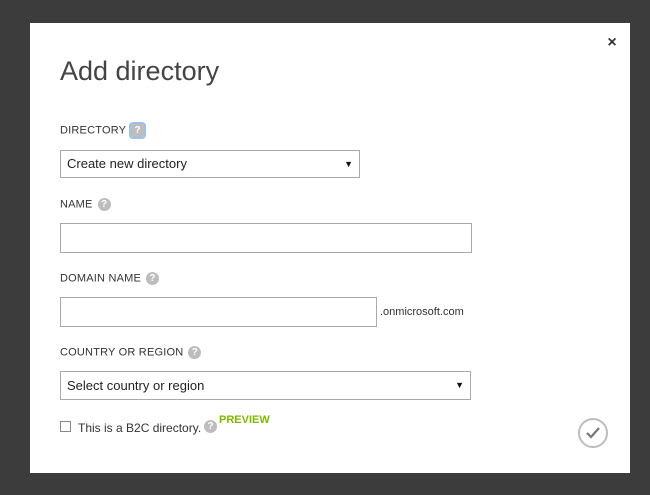 This screenshot has width=650, height=495. I want to click on dialog-title: Add directory, so click(140, 71).